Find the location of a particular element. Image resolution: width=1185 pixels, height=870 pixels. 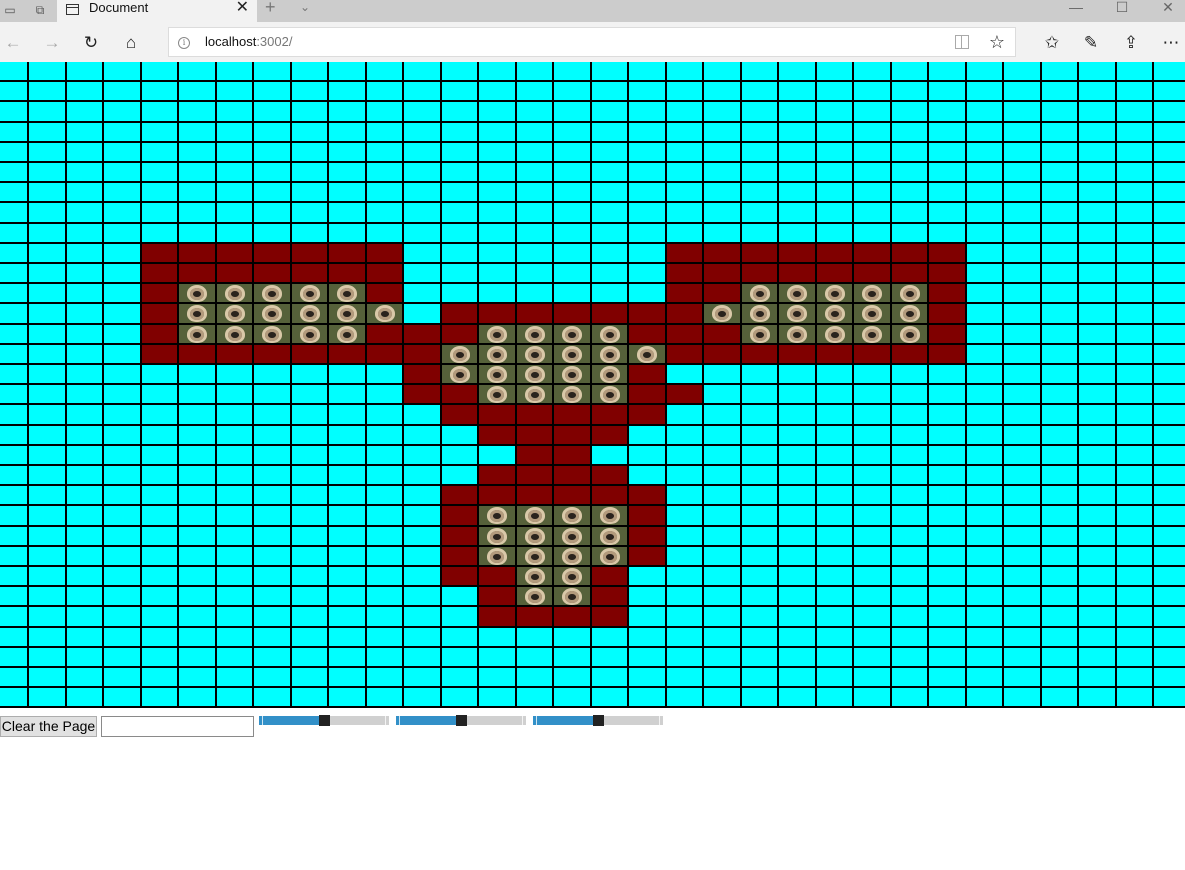

tab-menu-chevron-icon: ⌄ is located at coordinates (305, 7).